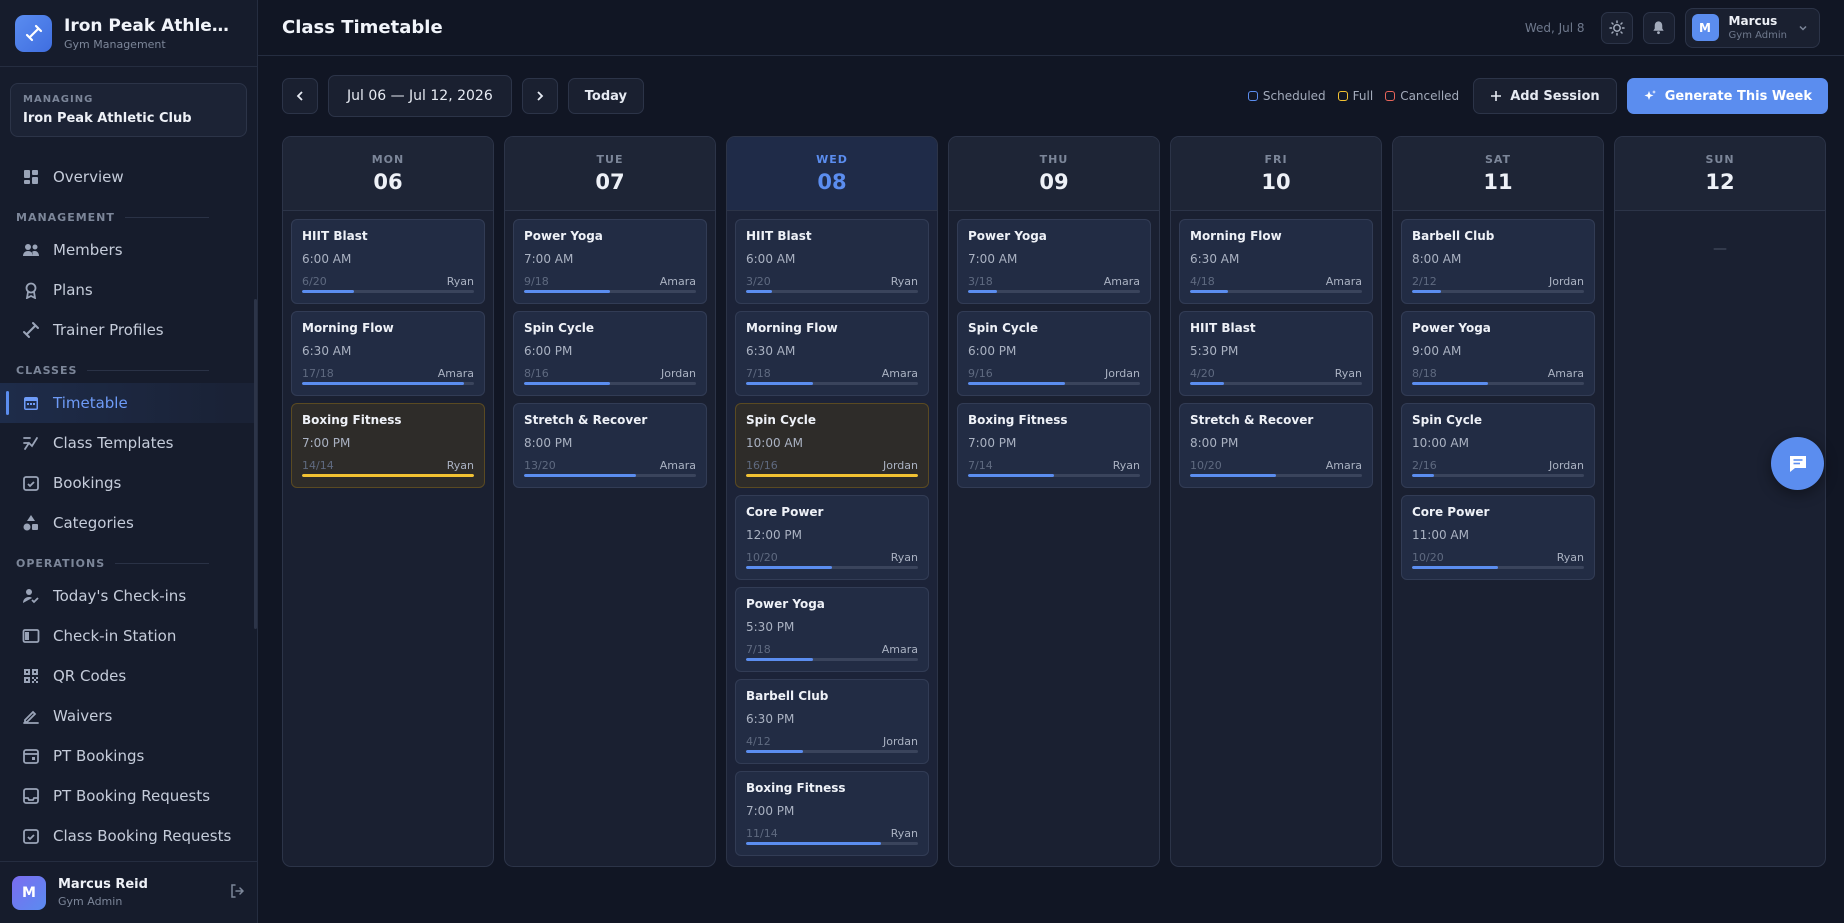  What do you see at coordinates (388, 182) in the screenshot?
I see `day-number: 06` at bounding box center [388, 182].